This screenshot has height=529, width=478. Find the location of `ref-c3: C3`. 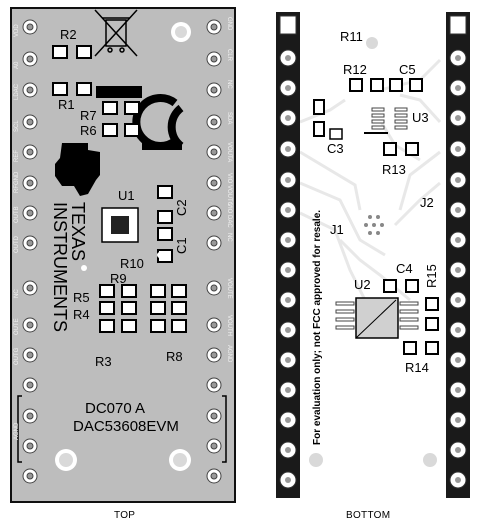

ref-c3: C3 is located at coordinates (335, 148).